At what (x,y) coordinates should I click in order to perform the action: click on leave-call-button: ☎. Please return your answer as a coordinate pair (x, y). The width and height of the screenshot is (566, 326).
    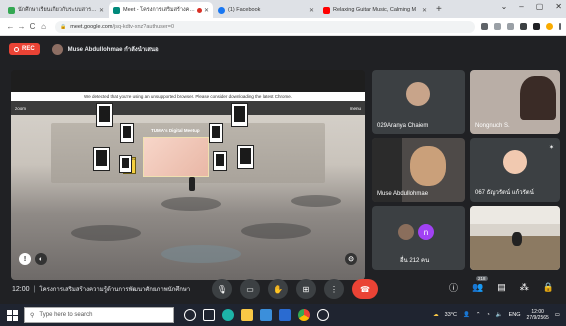
    Looking at the image, I should click on (365, 289).